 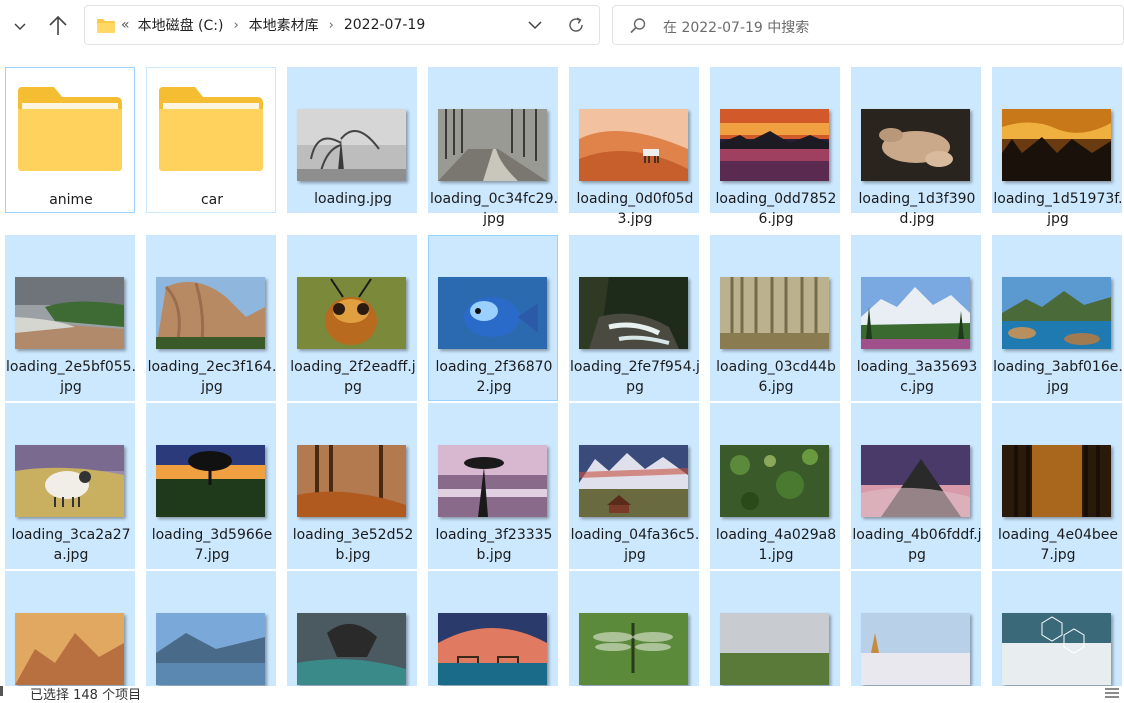 I want to click on file-name-label: loading_3a35693c.jpg, so click(x=917, y=377).